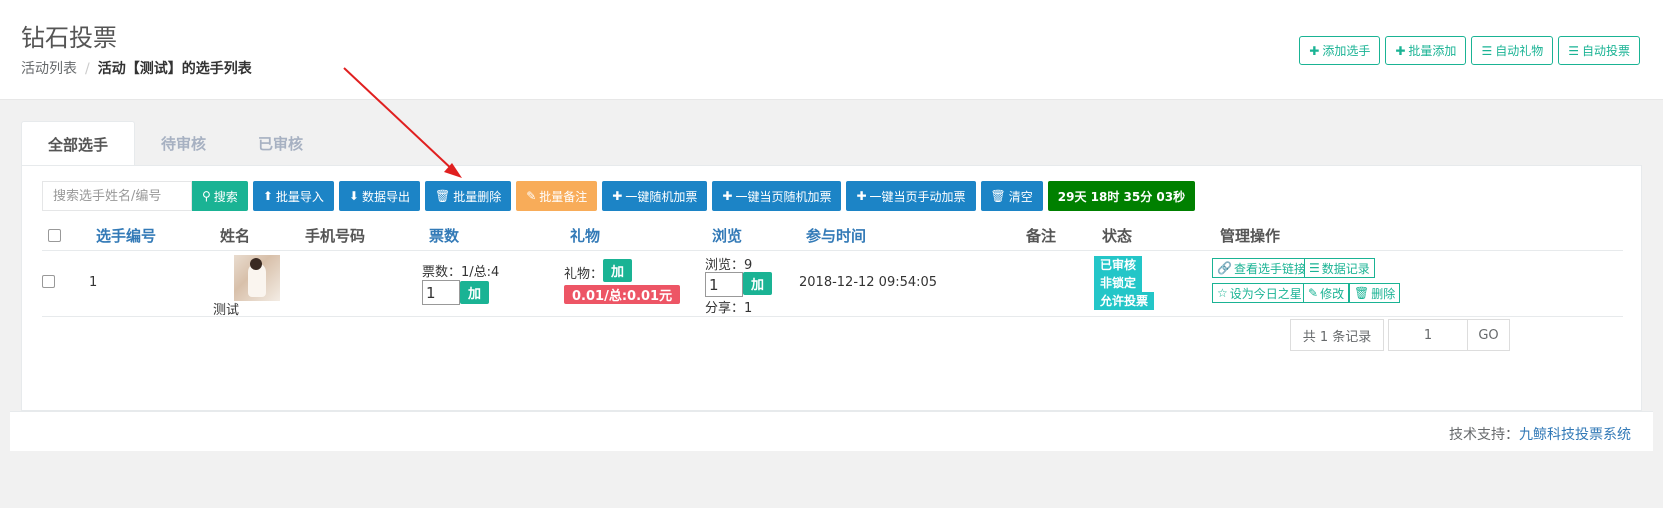 This screenshot has height=508, width=1663. What do you see at coordinates (1259, 293) in the screenshot?
I see `set-star-of-day-button: ☆ 设为今日之星` at bounding box center [1259, 293].